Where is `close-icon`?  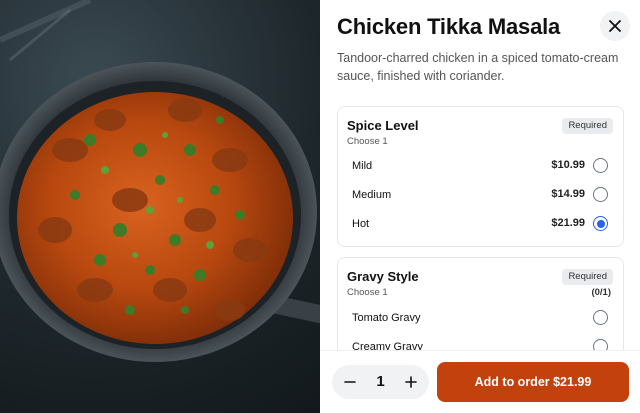 close-icon is located at coordinates (615, 26).